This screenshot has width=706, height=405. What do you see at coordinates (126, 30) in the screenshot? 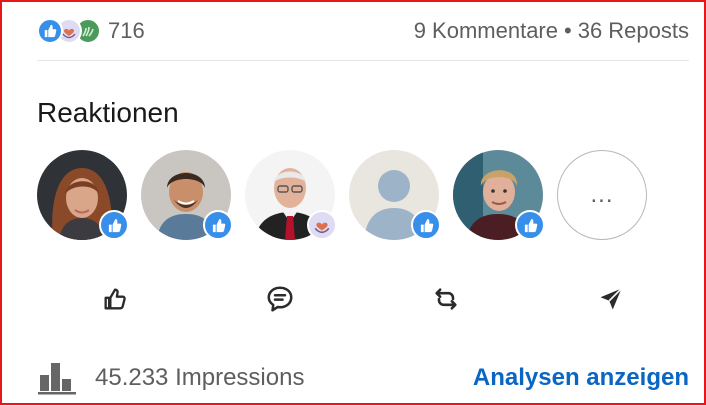
I see `reaction-count: 716` at bounding box center [126, 30].